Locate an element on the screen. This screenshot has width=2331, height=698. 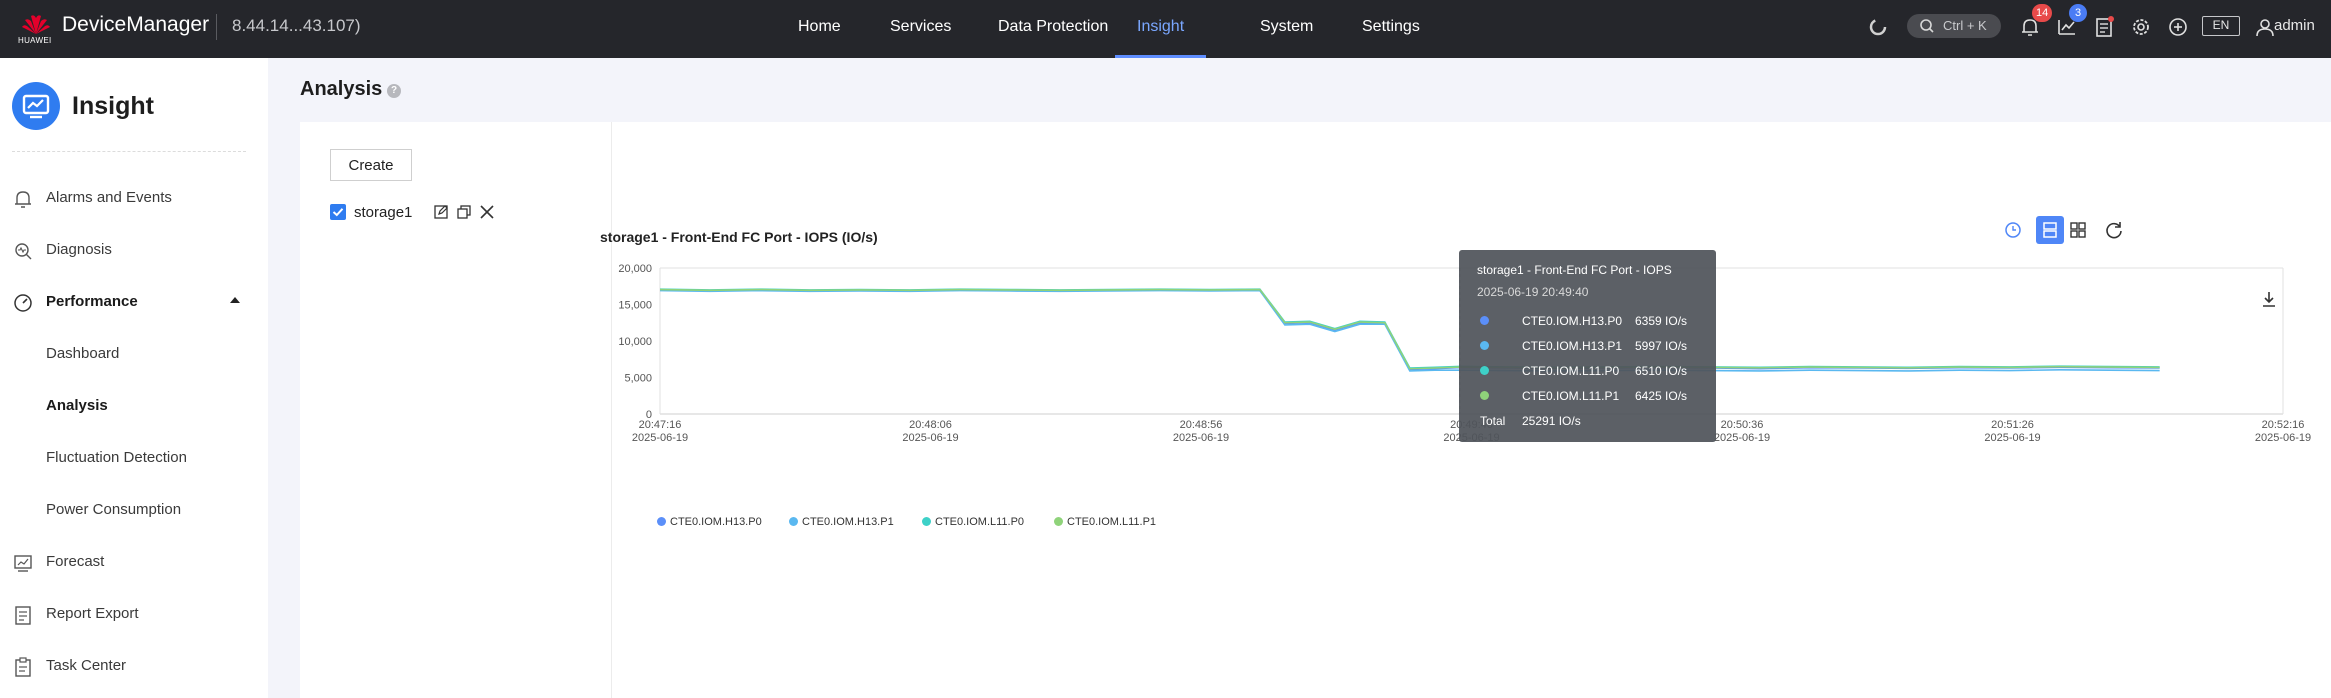
sidebar-item-forecast: Forecast is located at coordinates (134, 561).